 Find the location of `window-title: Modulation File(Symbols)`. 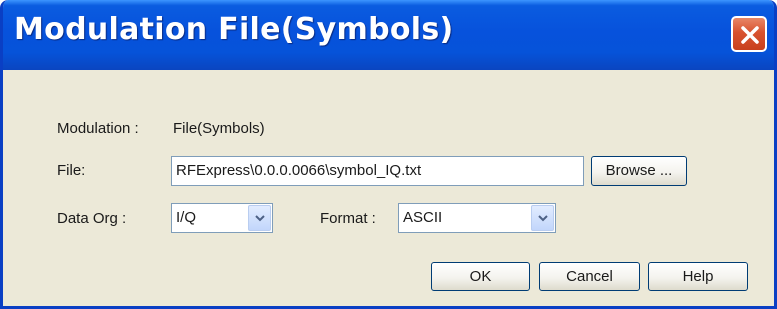

window-title: Modulation File(Symbols) is located at coordinates (234, 29).